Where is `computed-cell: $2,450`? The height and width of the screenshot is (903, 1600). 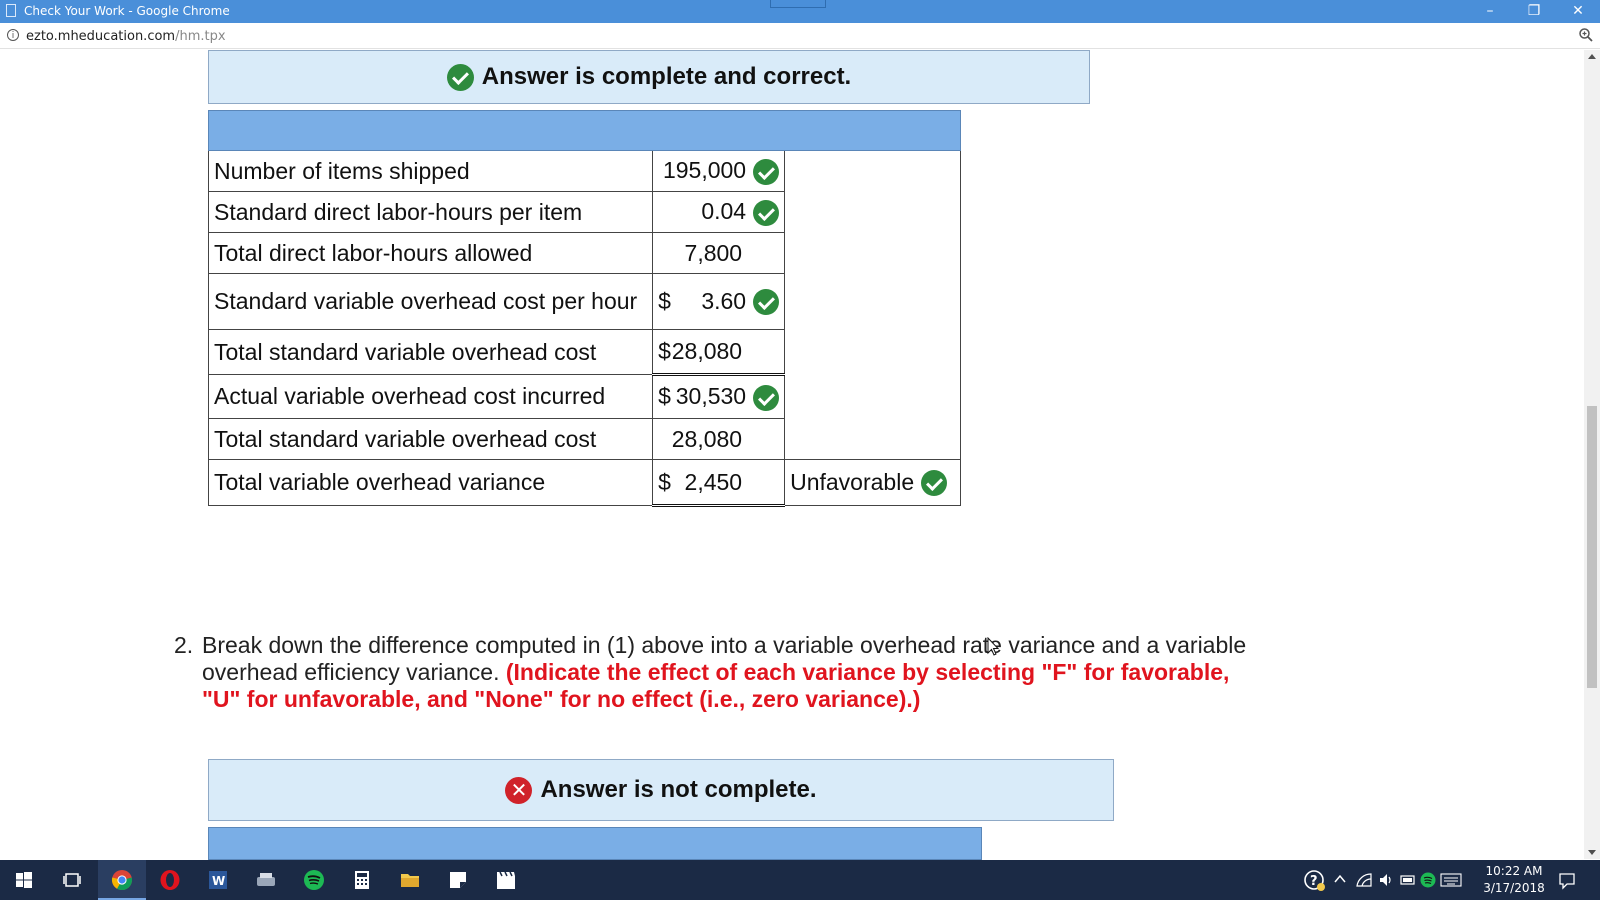
computed-cell: $2,450 is located at coordinates (719, 483).